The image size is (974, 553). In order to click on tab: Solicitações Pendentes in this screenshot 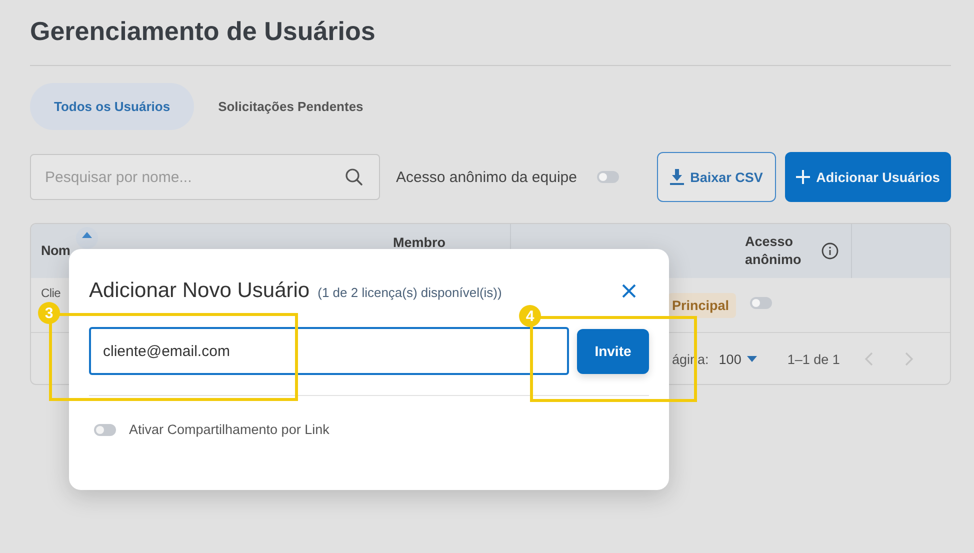, I will do `click(291, 106)`.